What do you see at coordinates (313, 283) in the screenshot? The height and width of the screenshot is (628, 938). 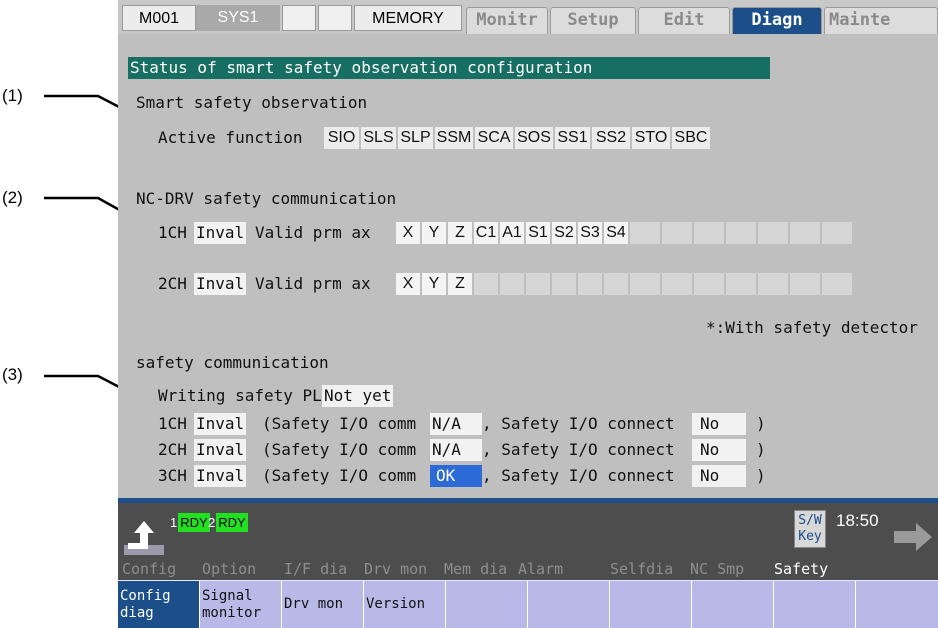 I see `ncdrv-ch2-prm-label: Valid prm ax` at bounding box center [313, 283].